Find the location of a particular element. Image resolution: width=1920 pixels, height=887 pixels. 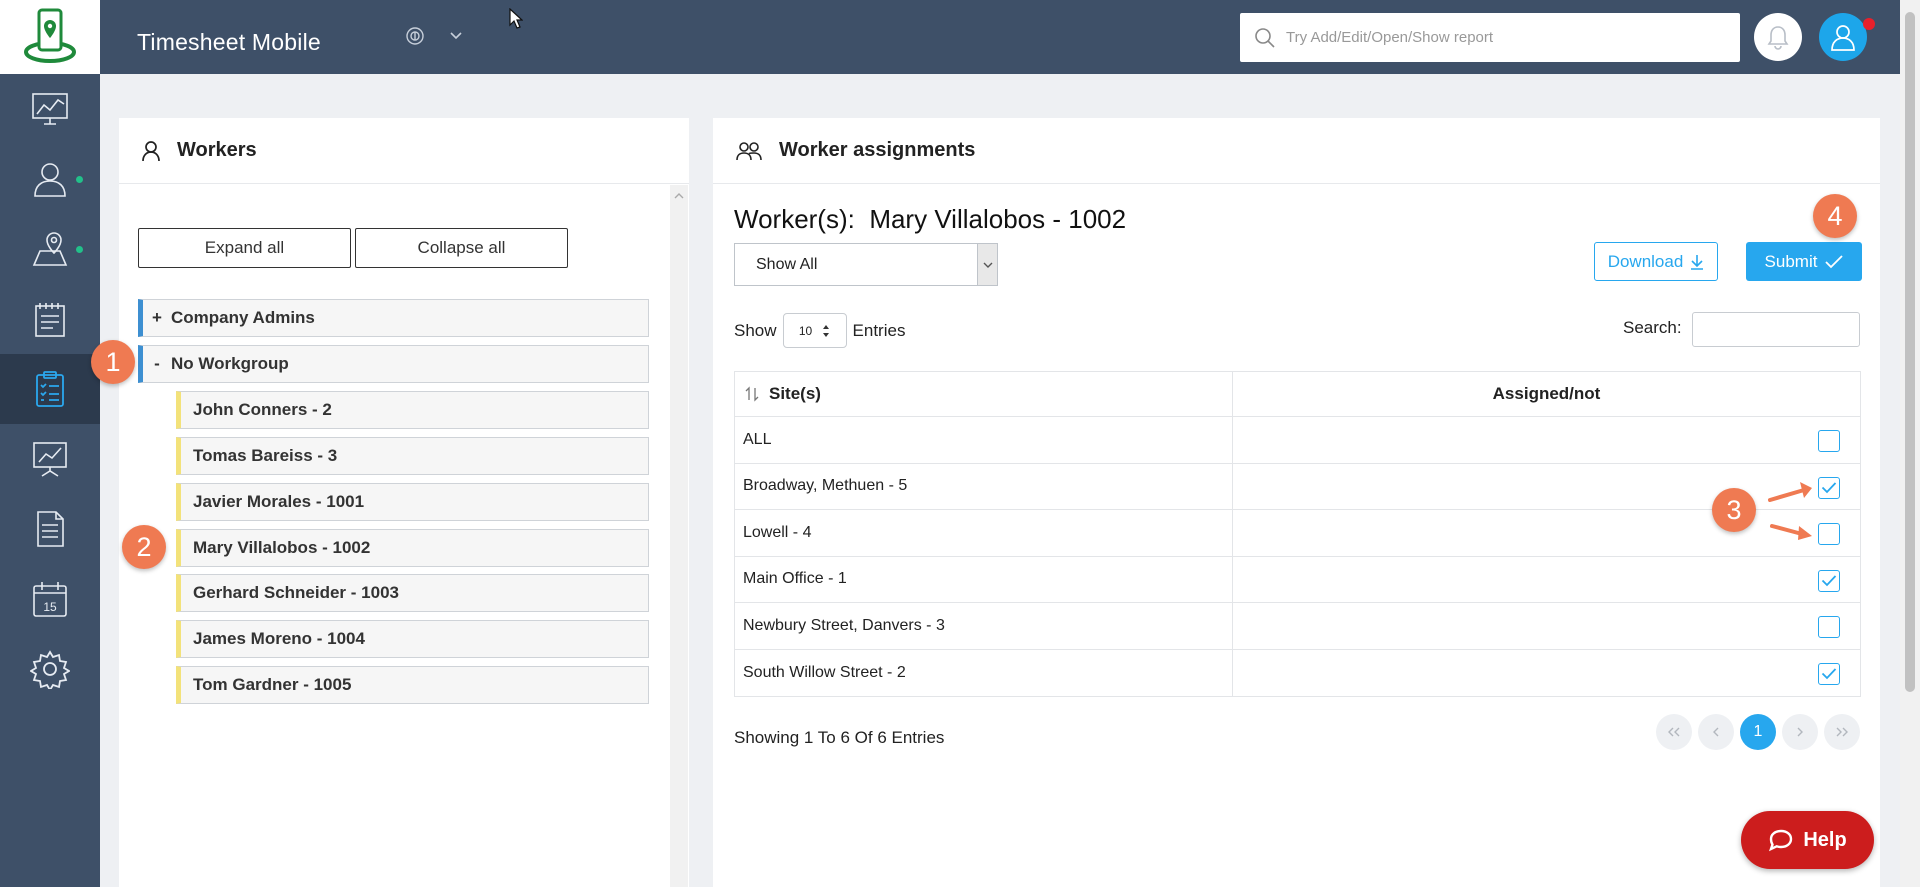

worker-item: Tomas Bareiss - 3 is located at coordinates (412, 456).